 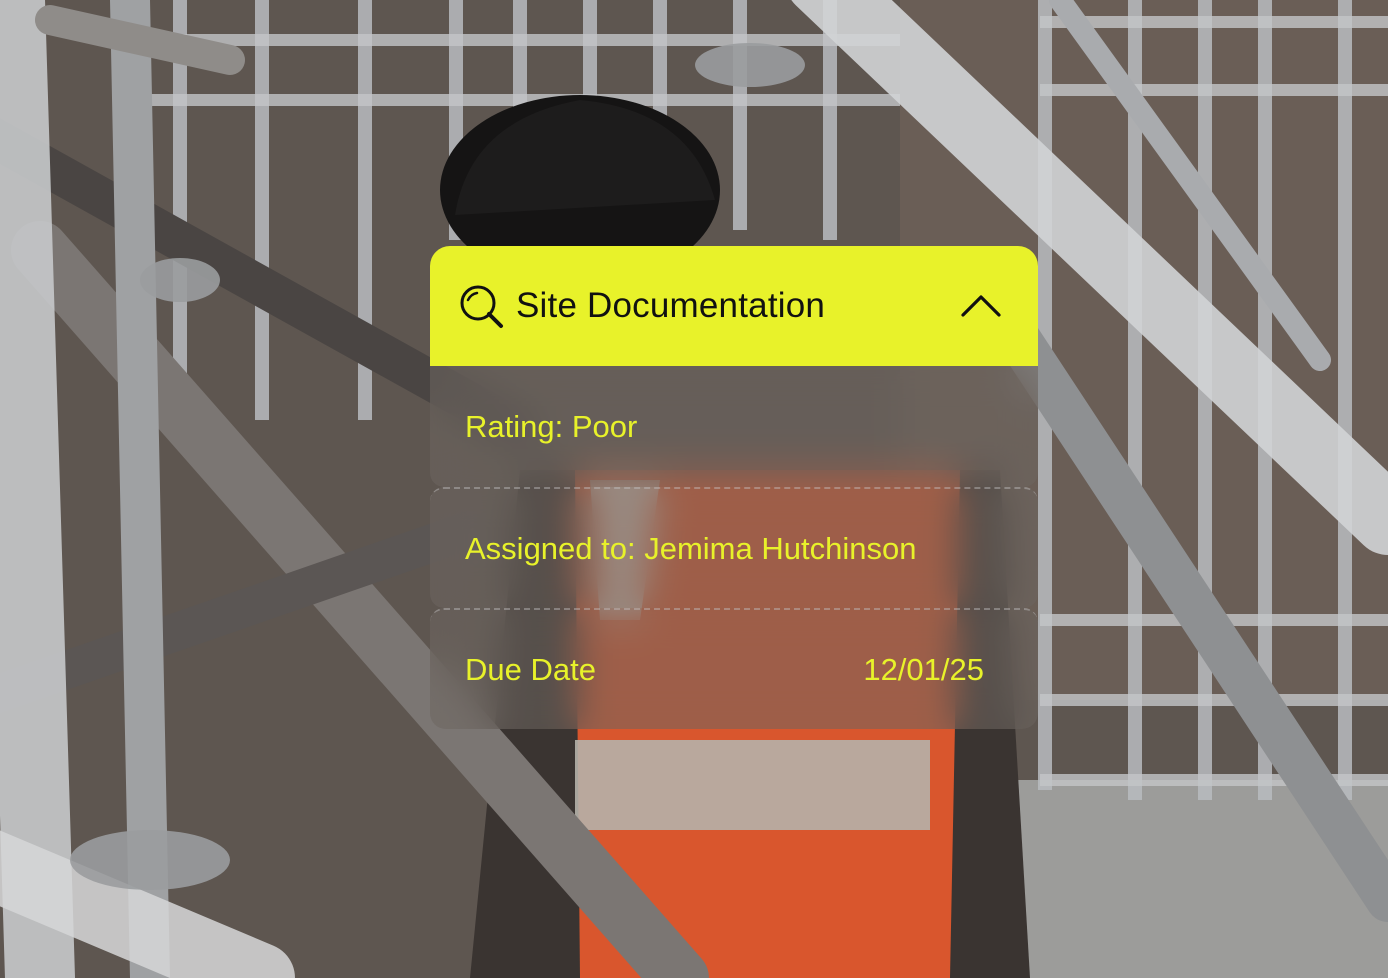 What do you see at coordinates (734, 668) in the screenshot?
I see `due-date-row: Due Date 12/01/25` at bounding box center [734, 668].